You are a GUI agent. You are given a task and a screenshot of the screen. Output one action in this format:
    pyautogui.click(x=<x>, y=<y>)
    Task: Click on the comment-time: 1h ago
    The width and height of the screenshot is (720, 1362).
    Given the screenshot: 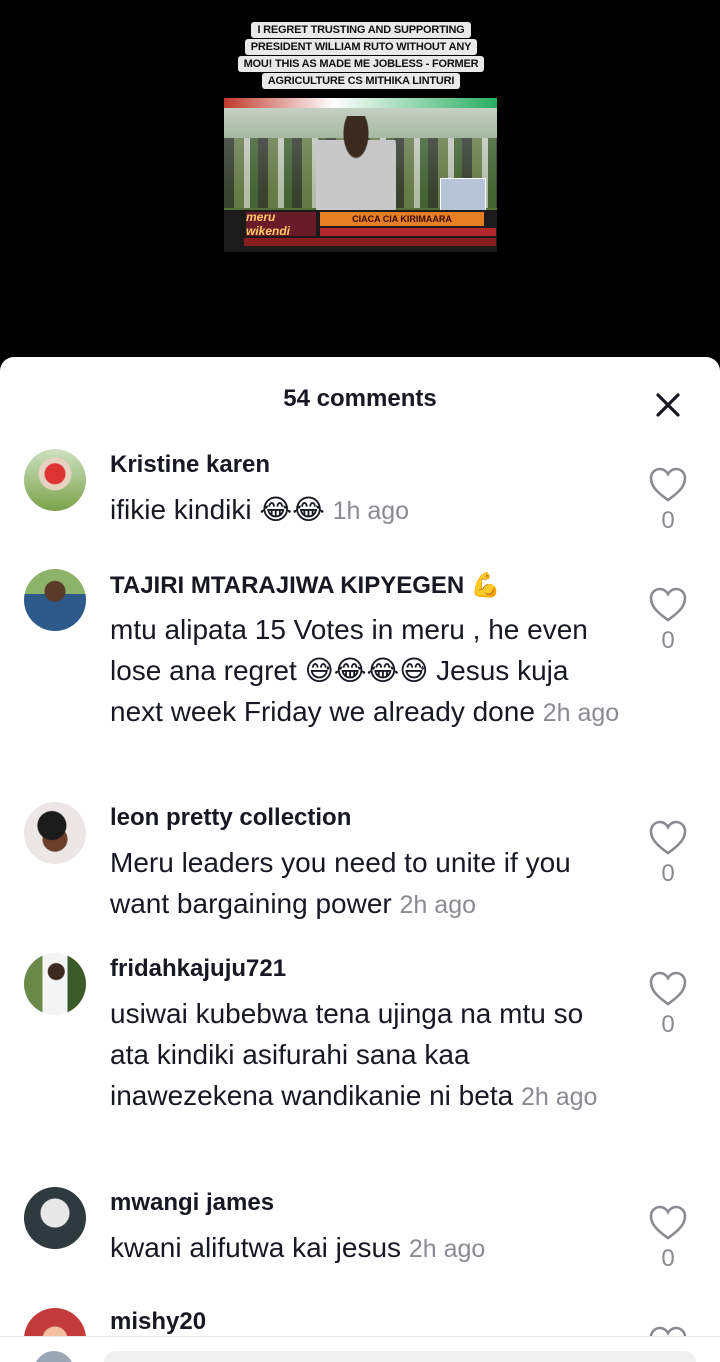 What is the action you would take?
    pyautogui.click(x=371, y=511)
    